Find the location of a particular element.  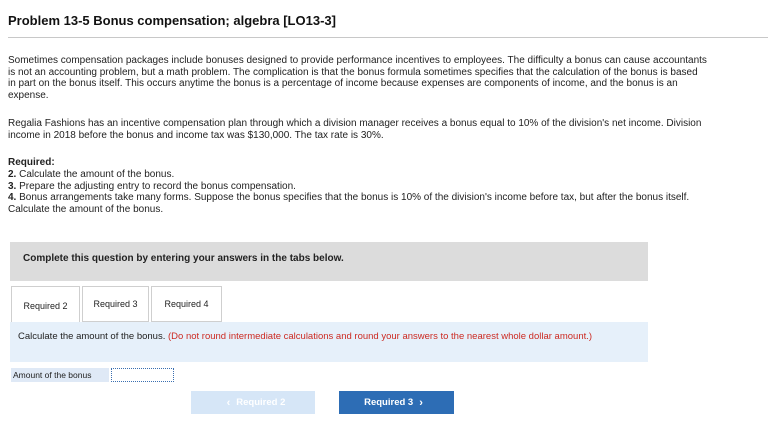

required-heading: Required: is located at coordinates (31, 162).